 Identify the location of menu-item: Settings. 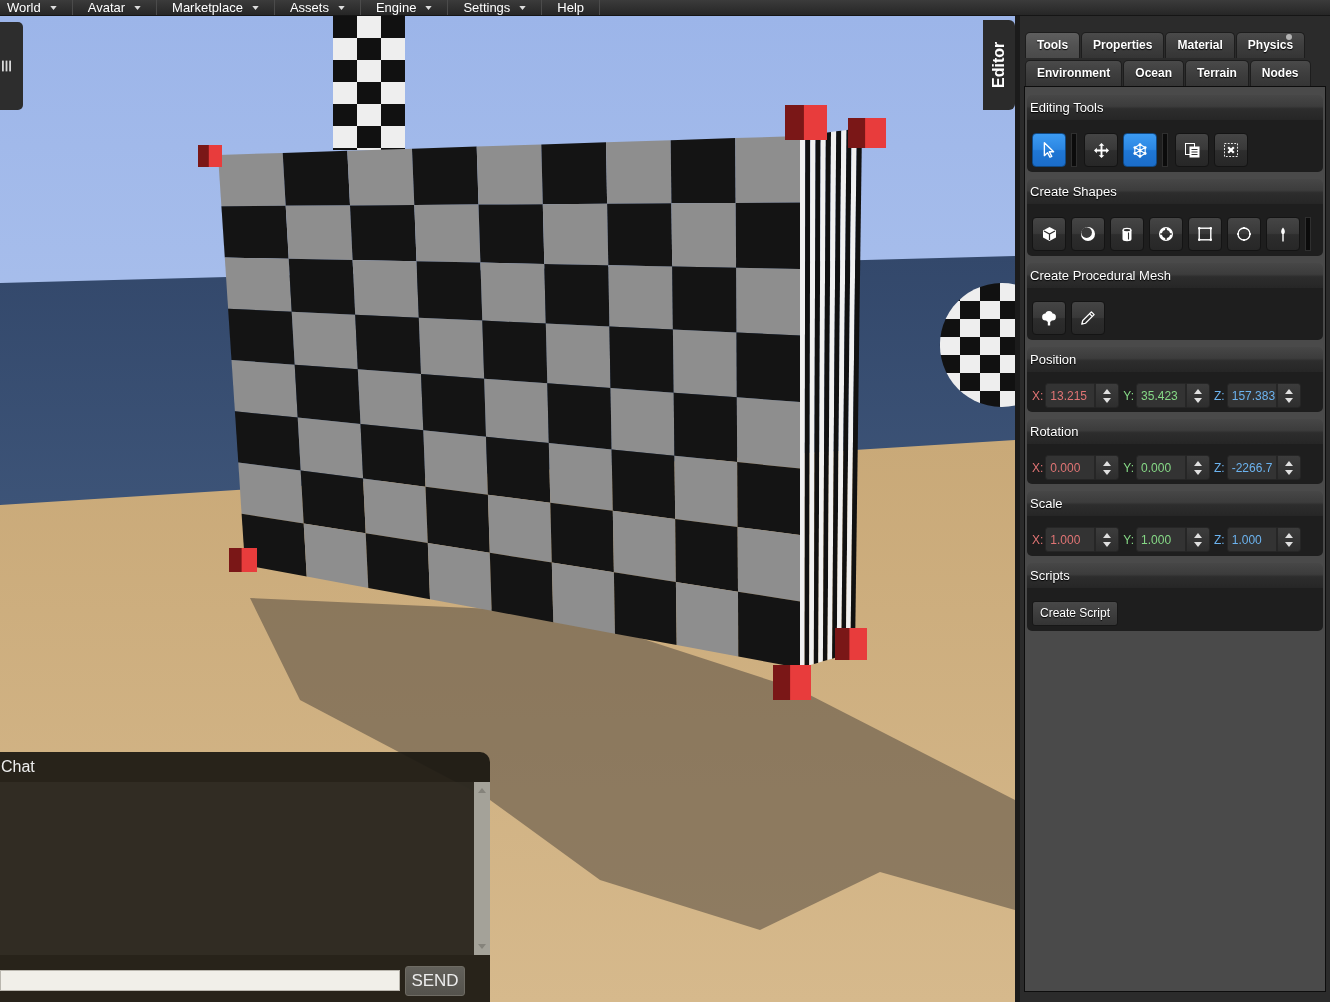
(495, 7).